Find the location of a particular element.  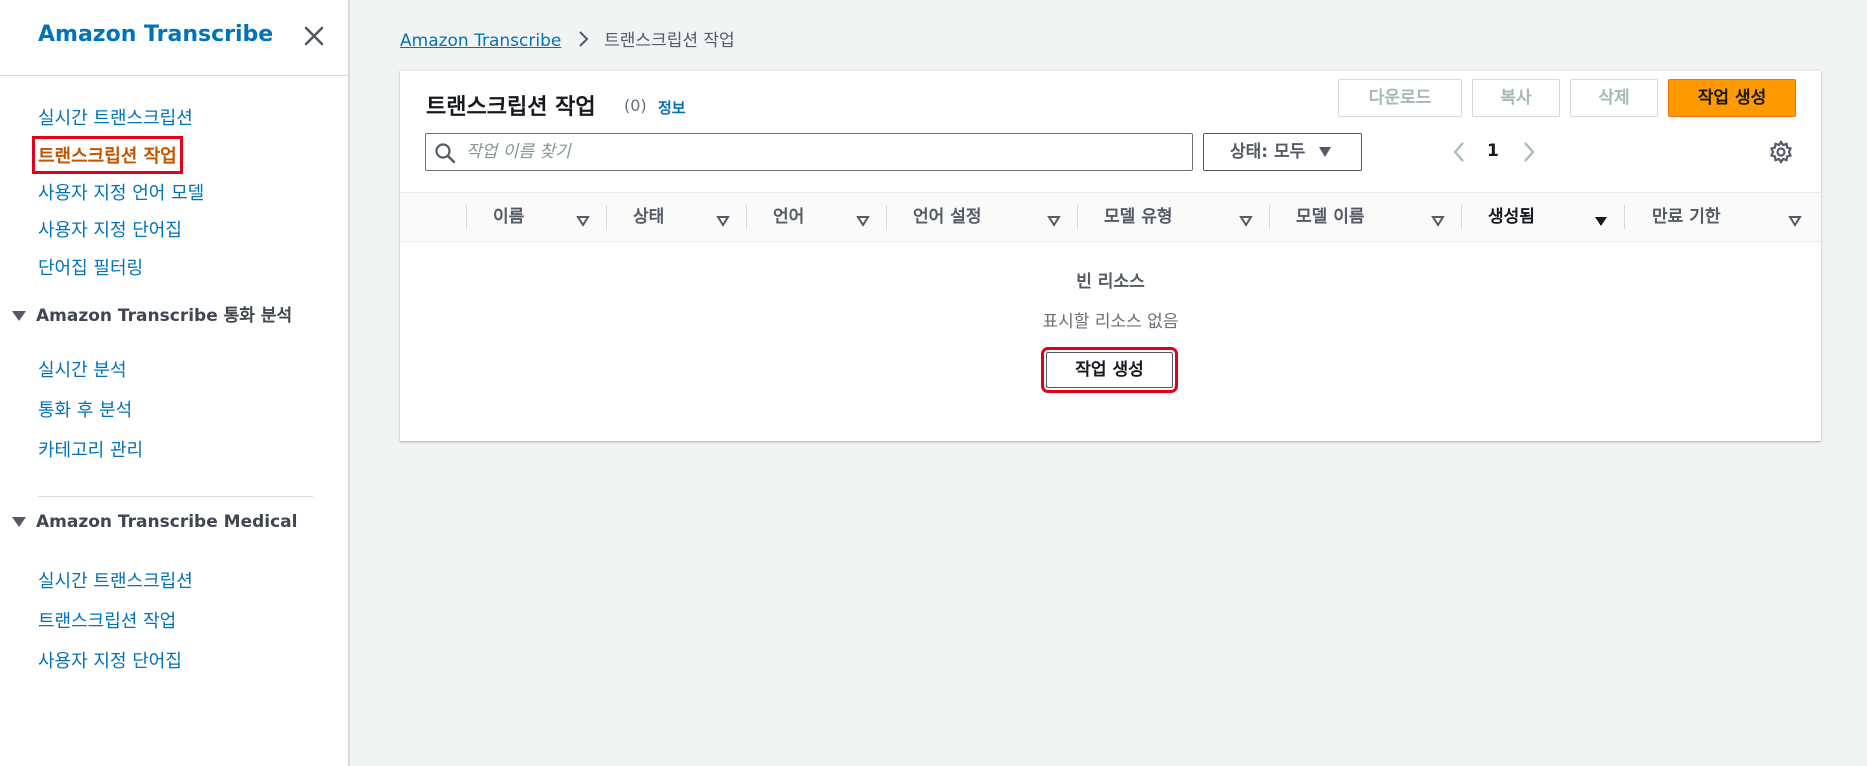

status-filter-select: 상태: 모두 is located at coordinates (1282, 152).